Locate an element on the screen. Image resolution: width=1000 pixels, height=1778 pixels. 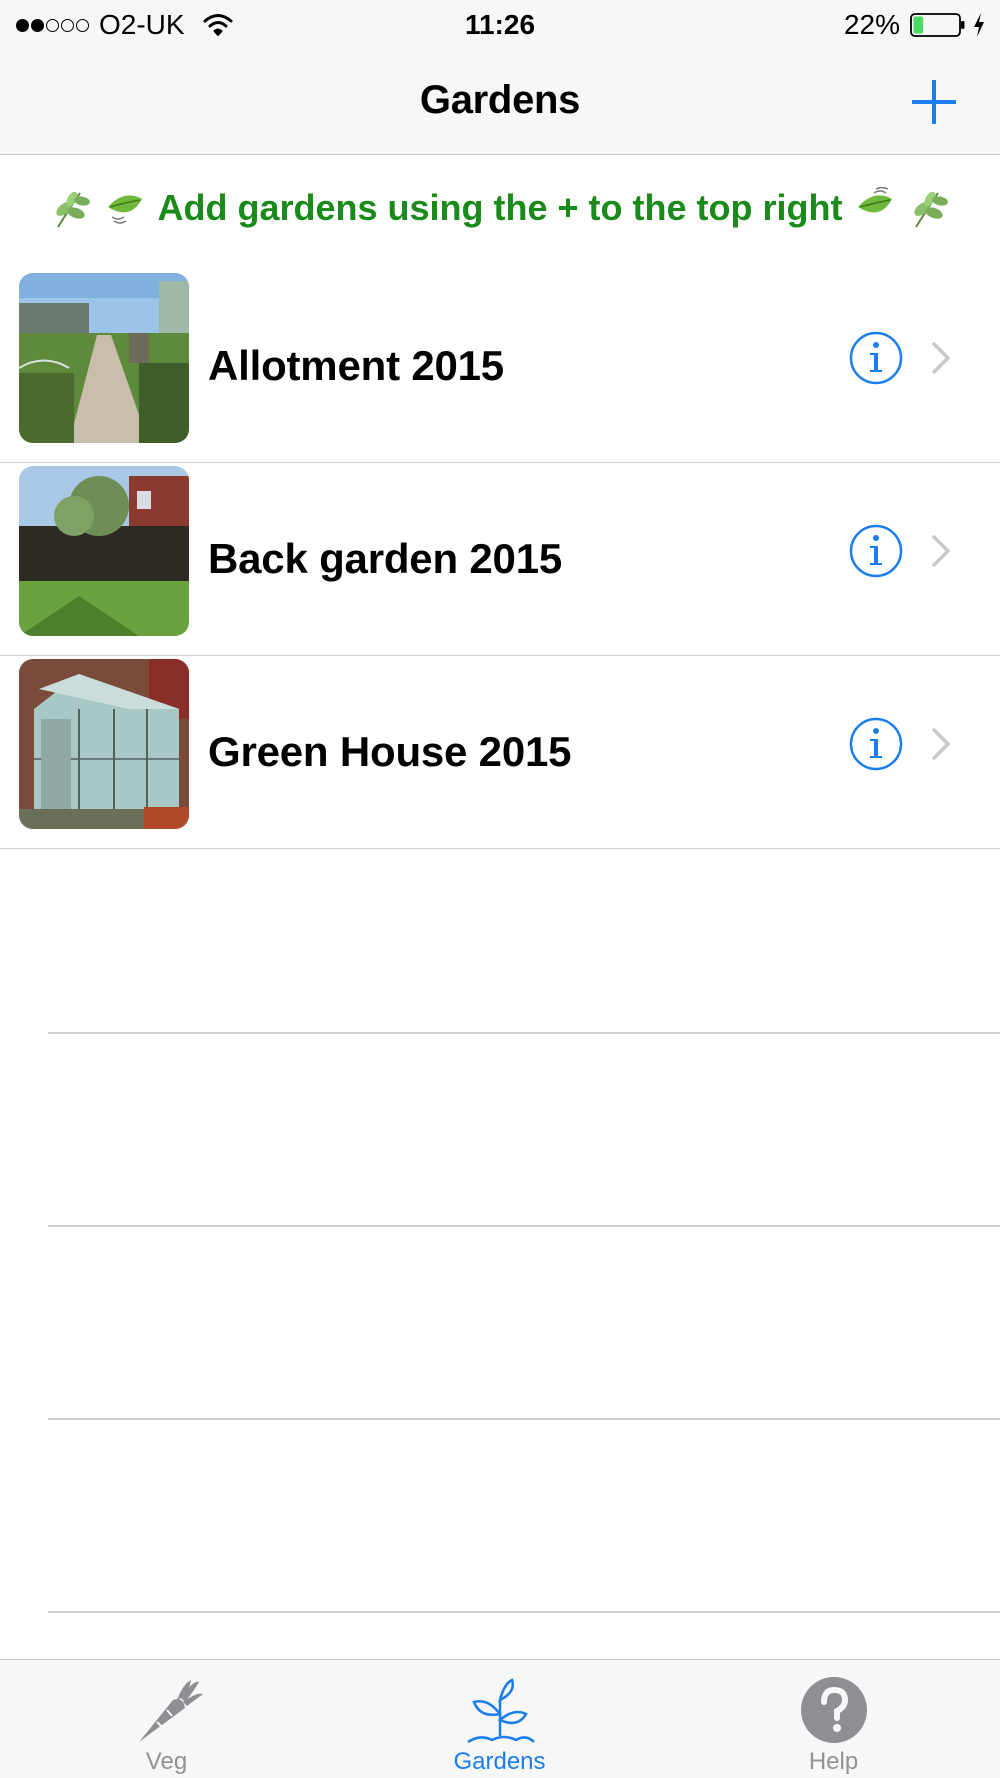
tab-label: Gardens is located at coordinates (499, 1761).